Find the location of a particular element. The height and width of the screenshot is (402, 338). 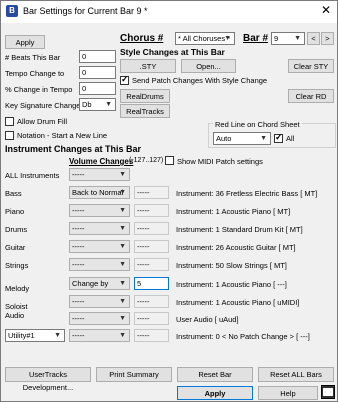

instrument-desc: Instrument: 1 Standard Drum Kit [ MT] is located at coordinates (239, 229).